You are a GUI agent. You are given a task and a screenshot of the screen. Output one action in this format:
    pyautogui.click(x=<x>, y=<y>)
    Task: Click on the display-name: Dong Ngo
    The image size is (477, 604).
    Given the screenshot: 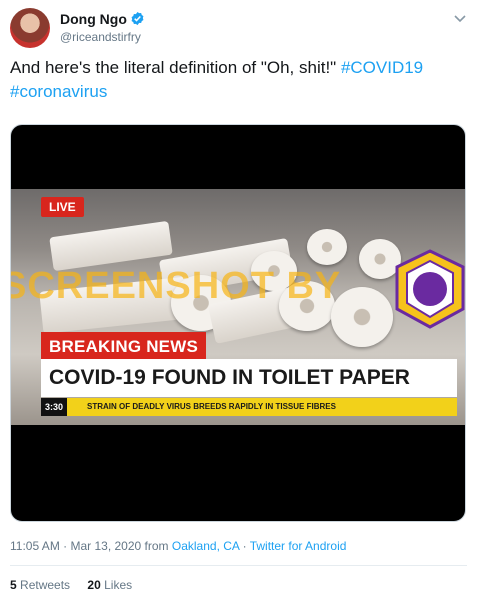 What is the action you would take?
    pyautogui.click(x=102, y=19)
    